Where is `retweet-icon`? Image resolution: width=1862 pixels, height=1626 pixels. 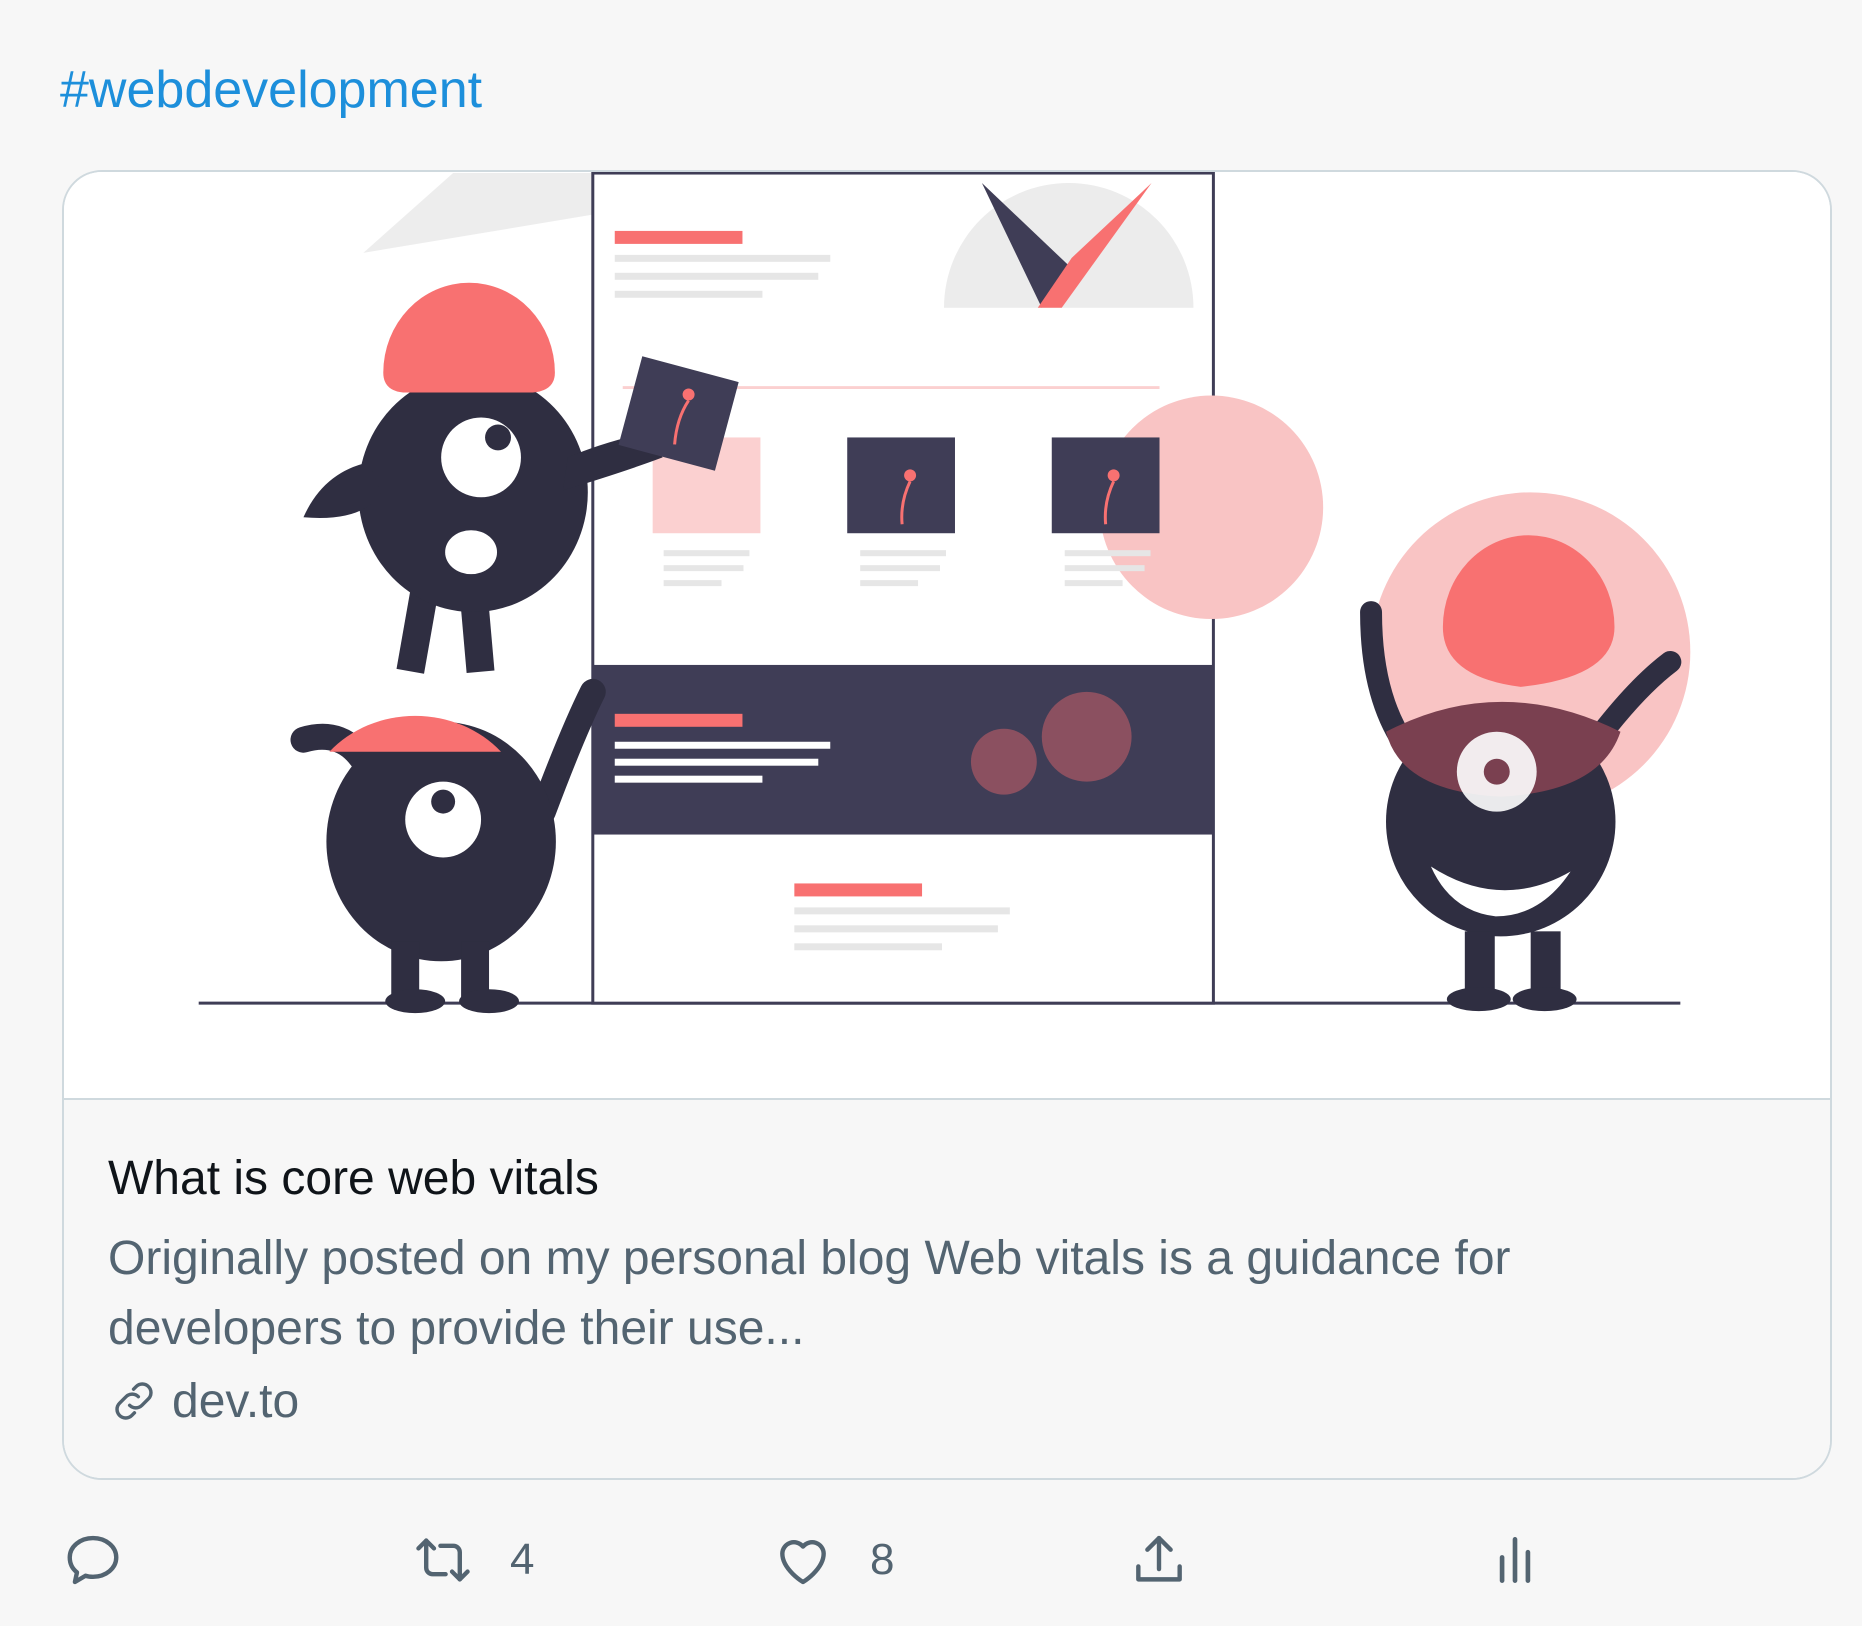 retweet-icon is located at coordinates (443, 1560).